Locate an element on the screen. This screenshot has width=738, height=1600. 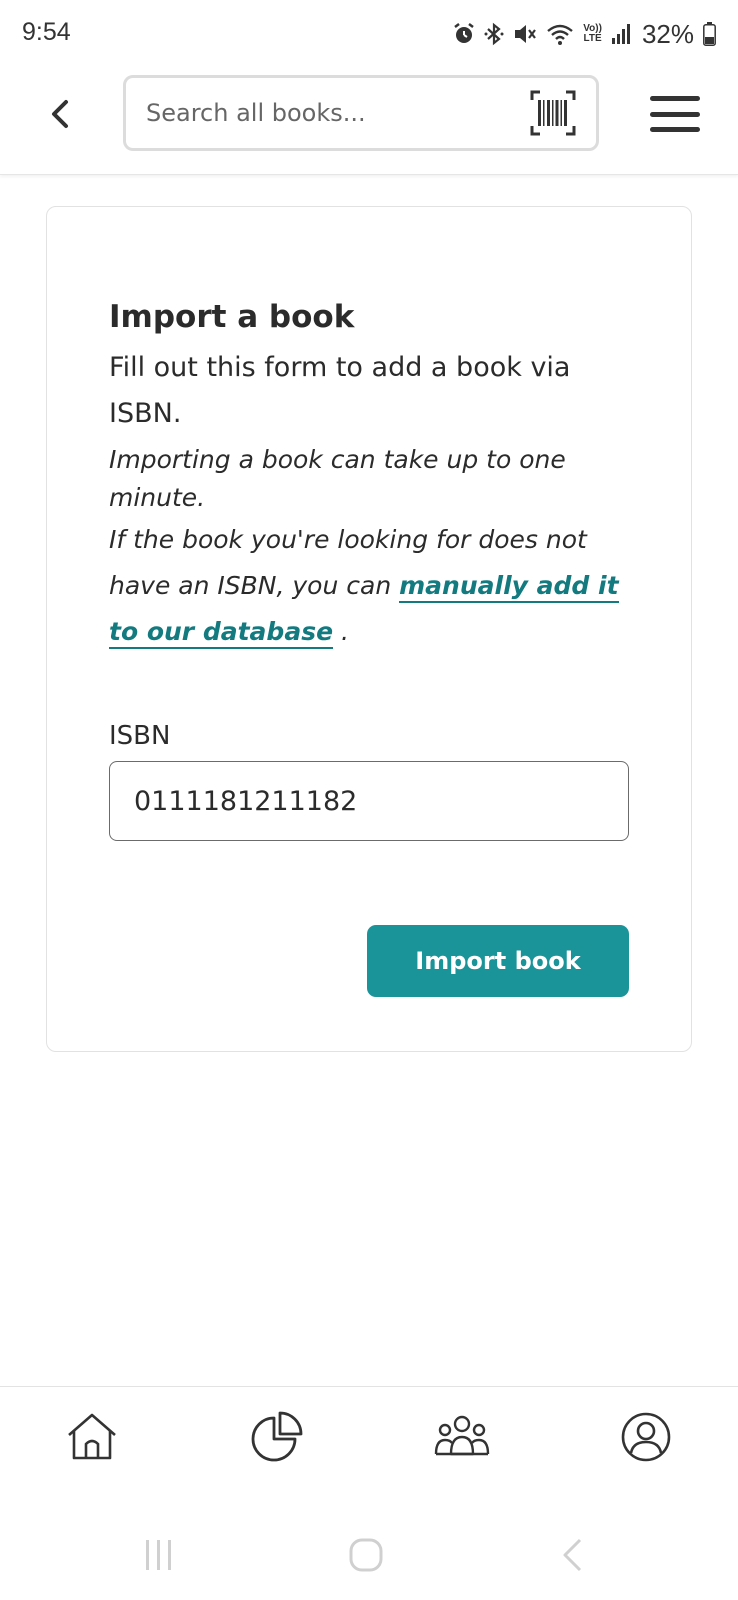
isbn-field-wrapper is located at coordinates (369, 801).